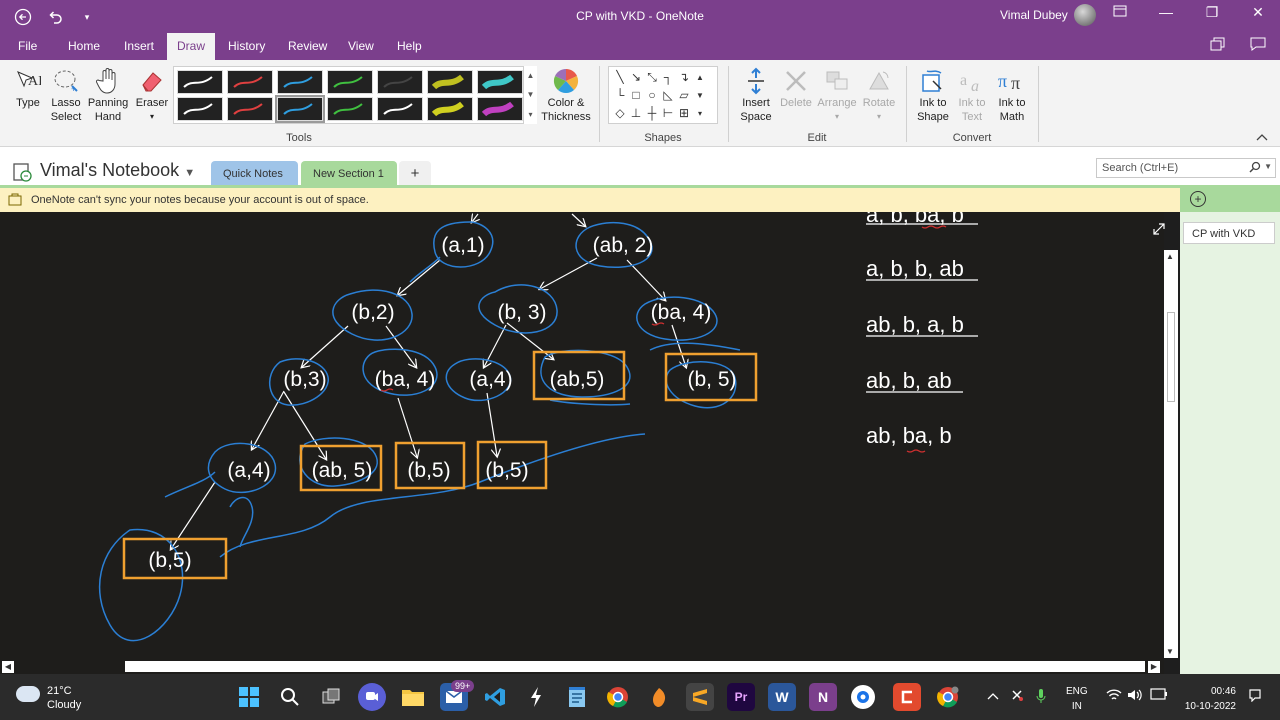  What do you see at coordinates (1258, 12) in the screenshot?
I see `close-icon: ✕` at bounding box center [1258, 12].